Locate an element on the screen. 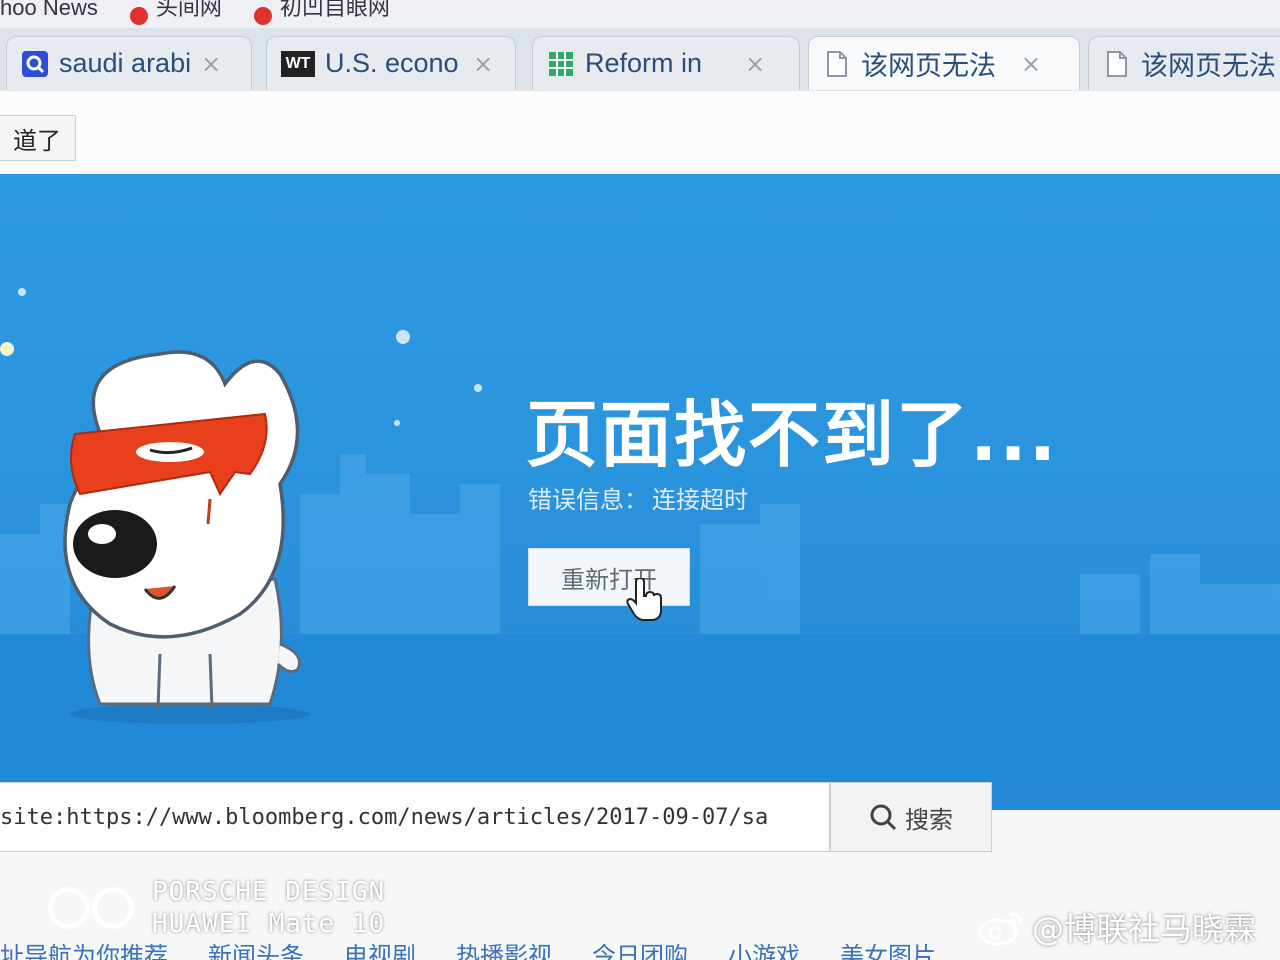 Image resolution: width=1280 pixels, height=960 pixels. search-button-label: 搜索 is located at coordinates (929, 819).